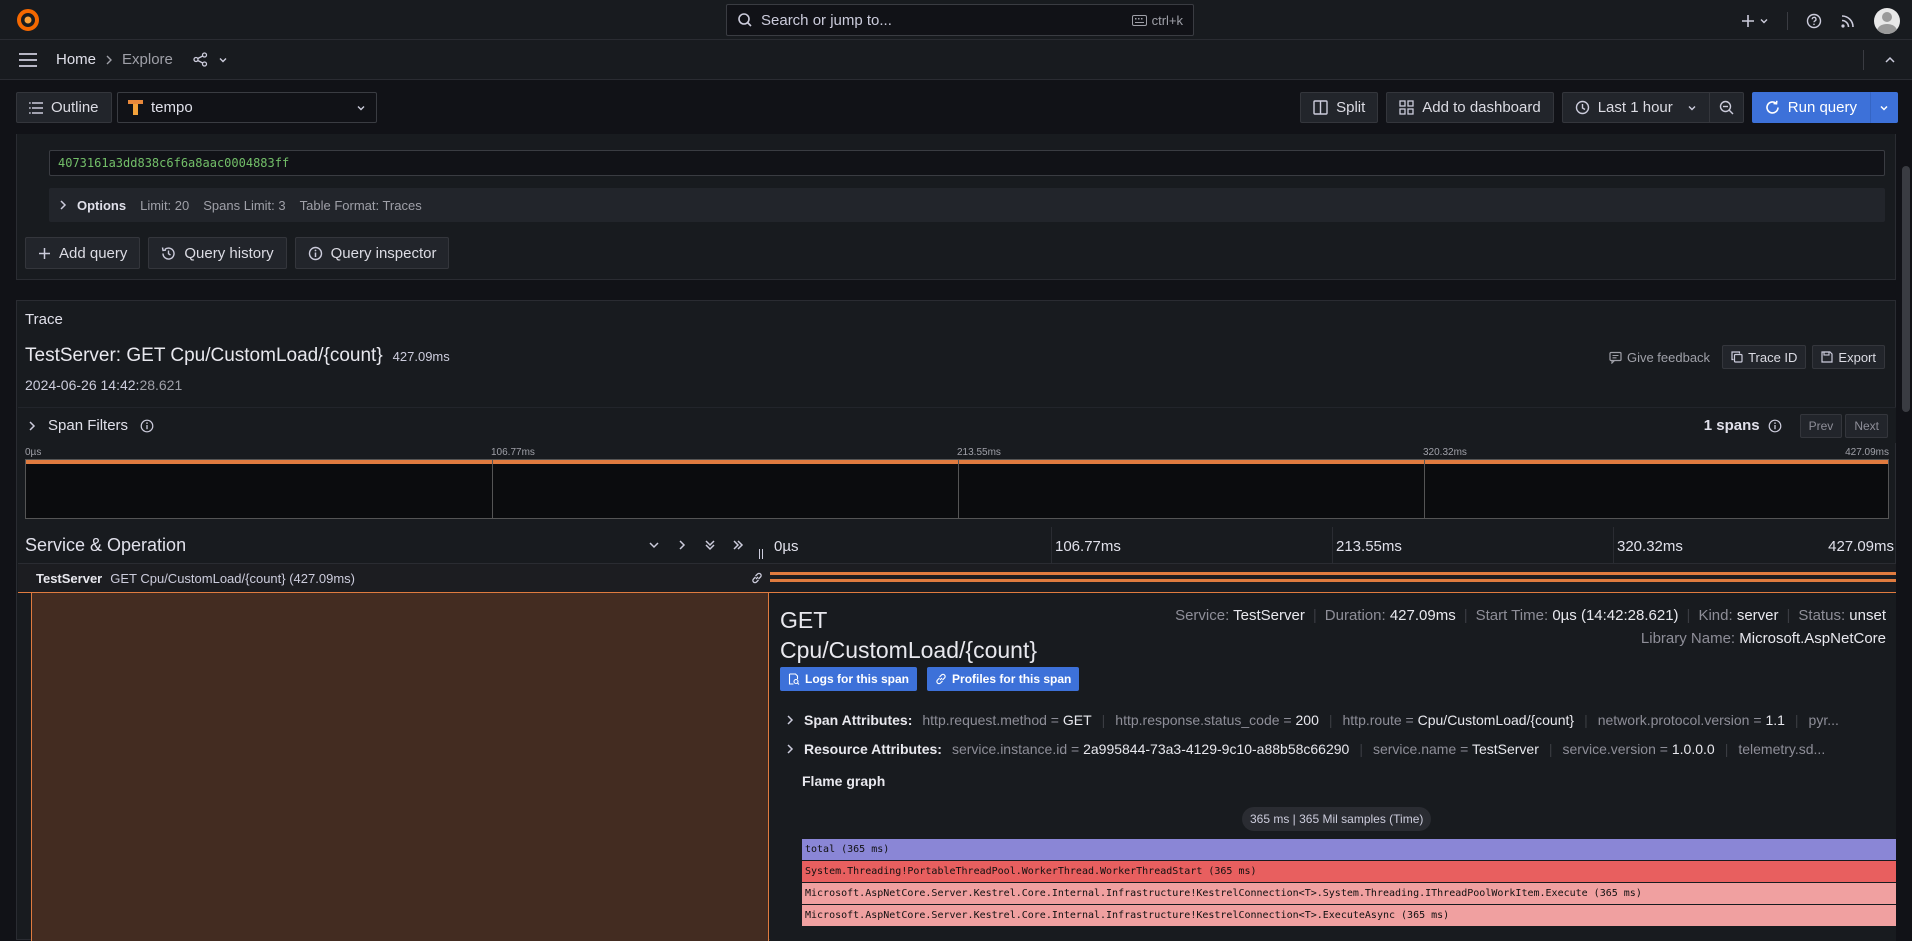 Image resolution: width=1912 pixels, height=941 pixels. Describe the element at coordinates (1320, 107) in the screenshot. I see `split-icon` at that location.